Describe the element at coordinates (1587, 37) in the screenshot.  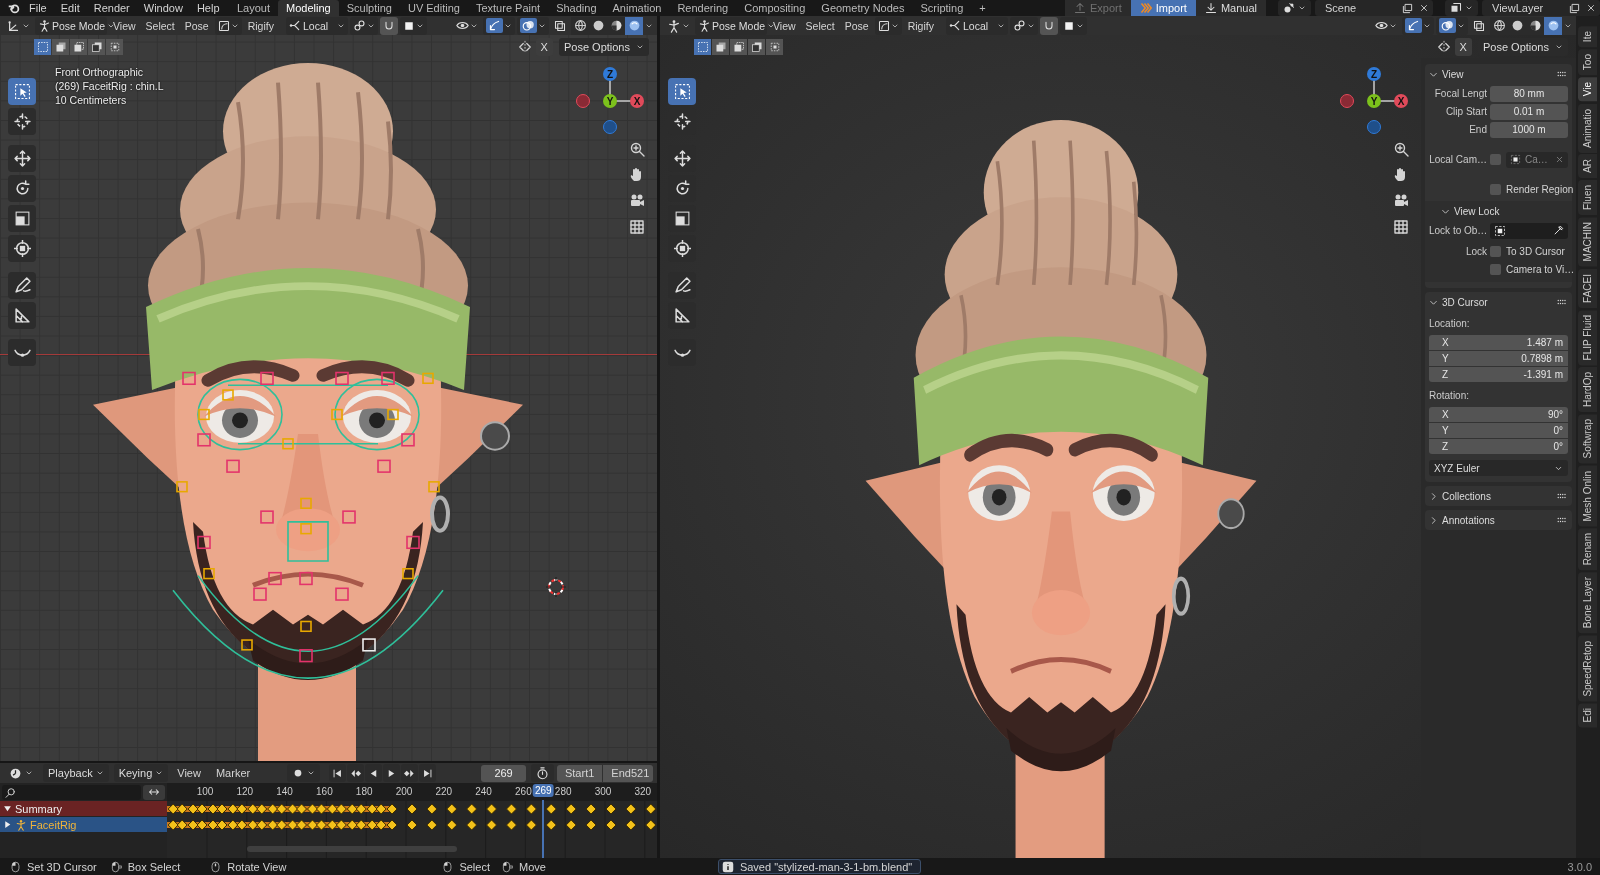
I see `sidebar-tab: Ite` at that location.